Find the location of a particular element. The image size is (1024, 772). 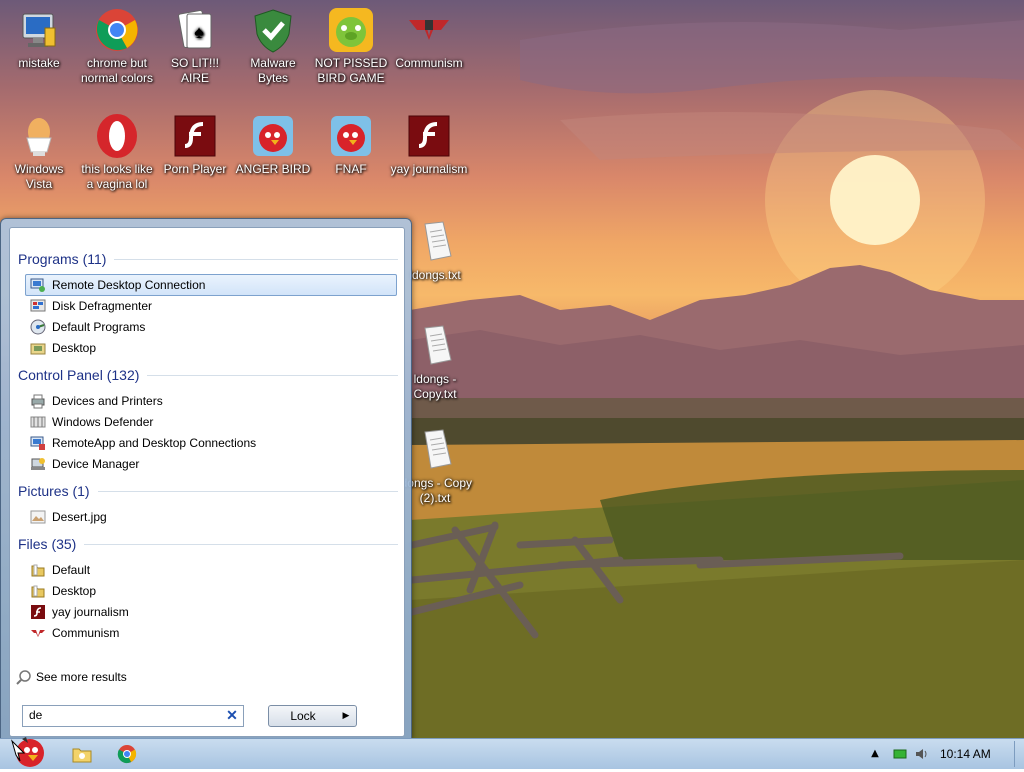

group-title: Files (35) is located at coordinates (47, 544).